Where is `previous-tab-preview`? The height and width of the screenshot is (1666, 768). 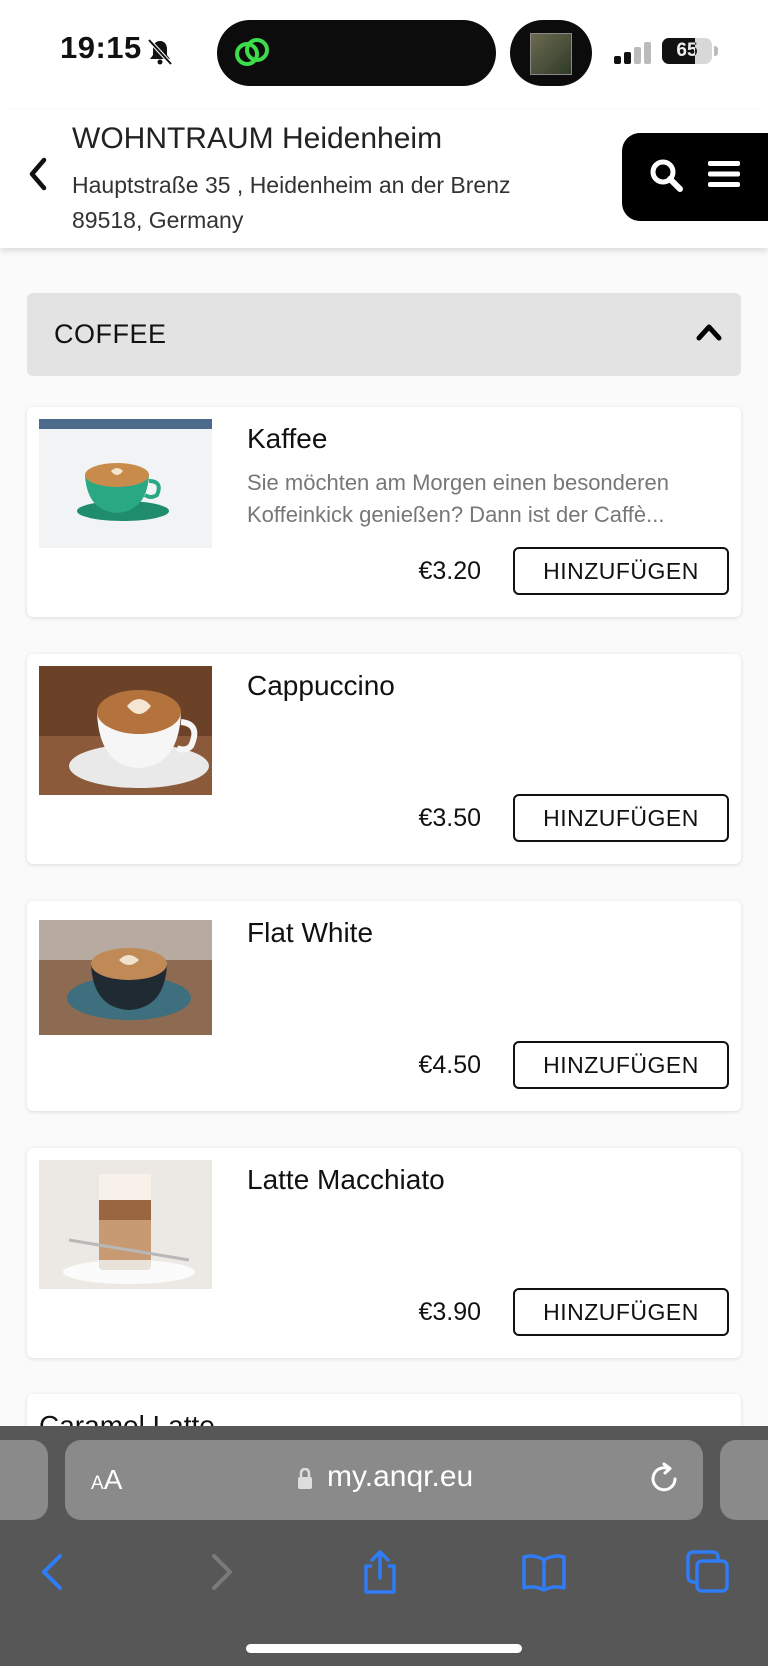 previous-tab-preview is located at coordinates (24, 1480).